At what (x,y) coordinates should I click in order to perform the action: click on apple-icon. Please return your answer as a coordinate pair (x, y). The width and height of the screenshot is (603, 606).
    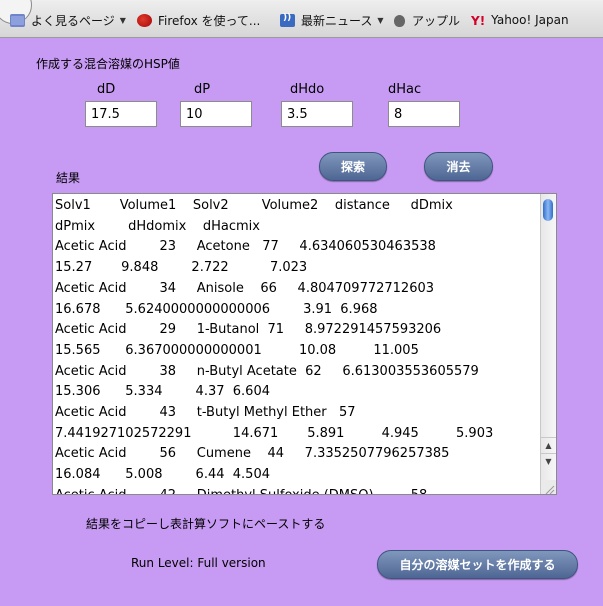
    Looking at the image, I should click on (399, 20).